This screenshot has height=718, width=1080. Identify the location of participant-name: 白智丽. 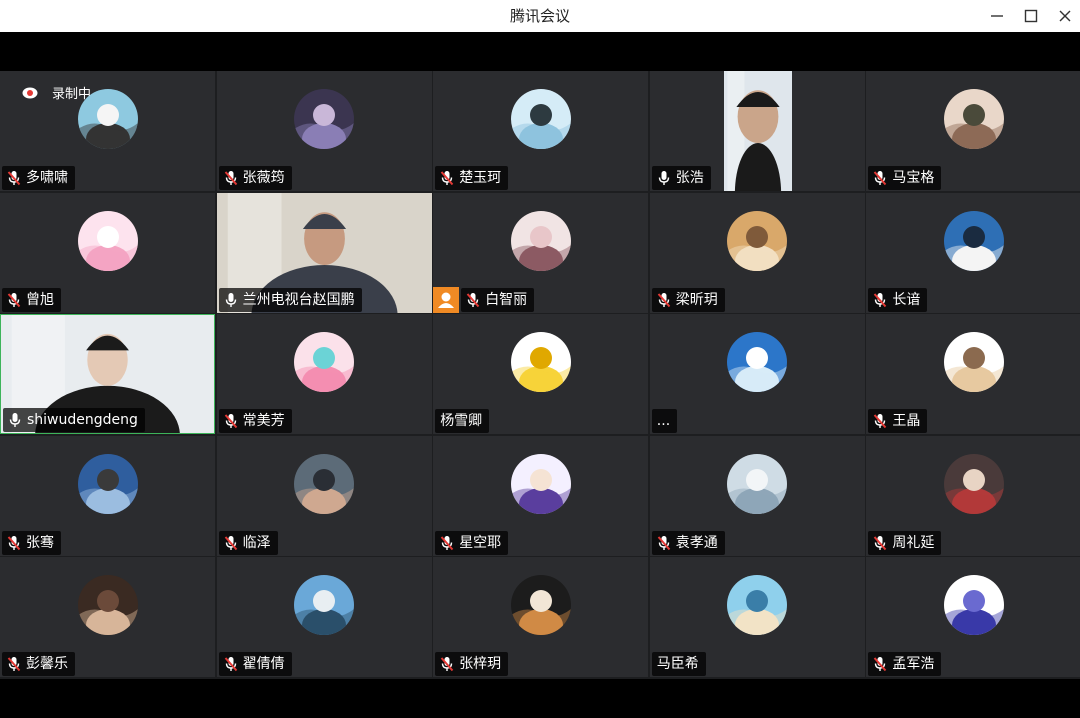
(506, 299).